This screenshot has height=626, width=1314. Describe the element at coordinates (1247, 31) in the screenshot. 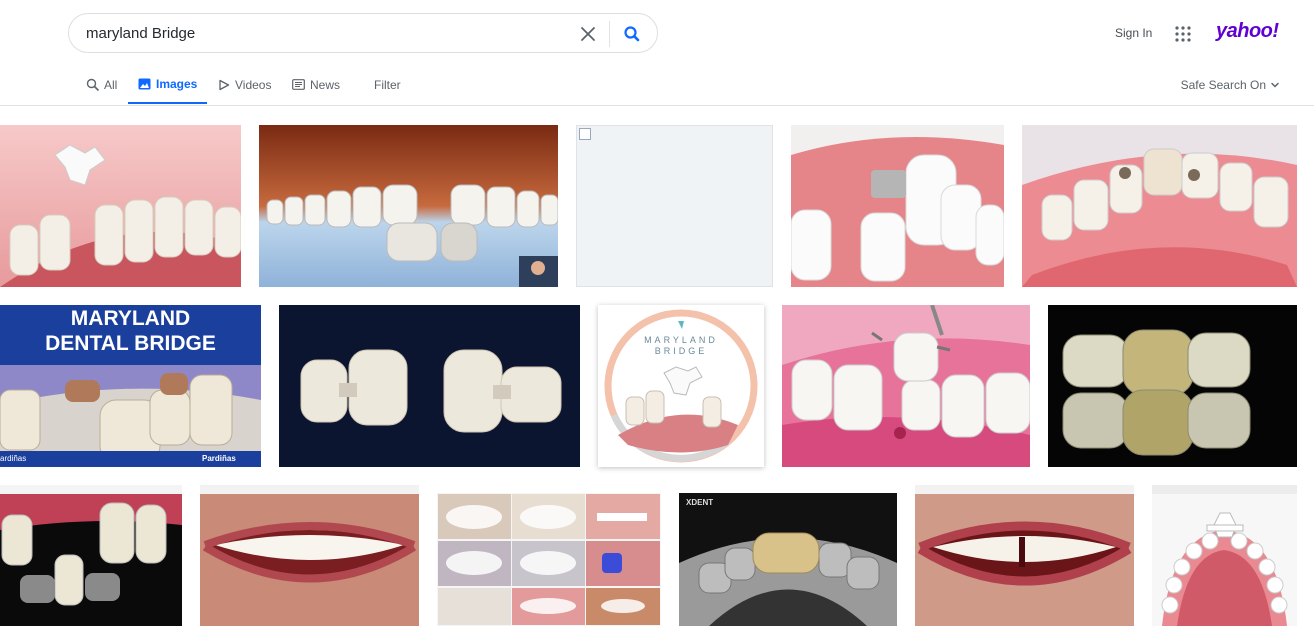

I see `yahoo-logo: yahoo!` at that location.